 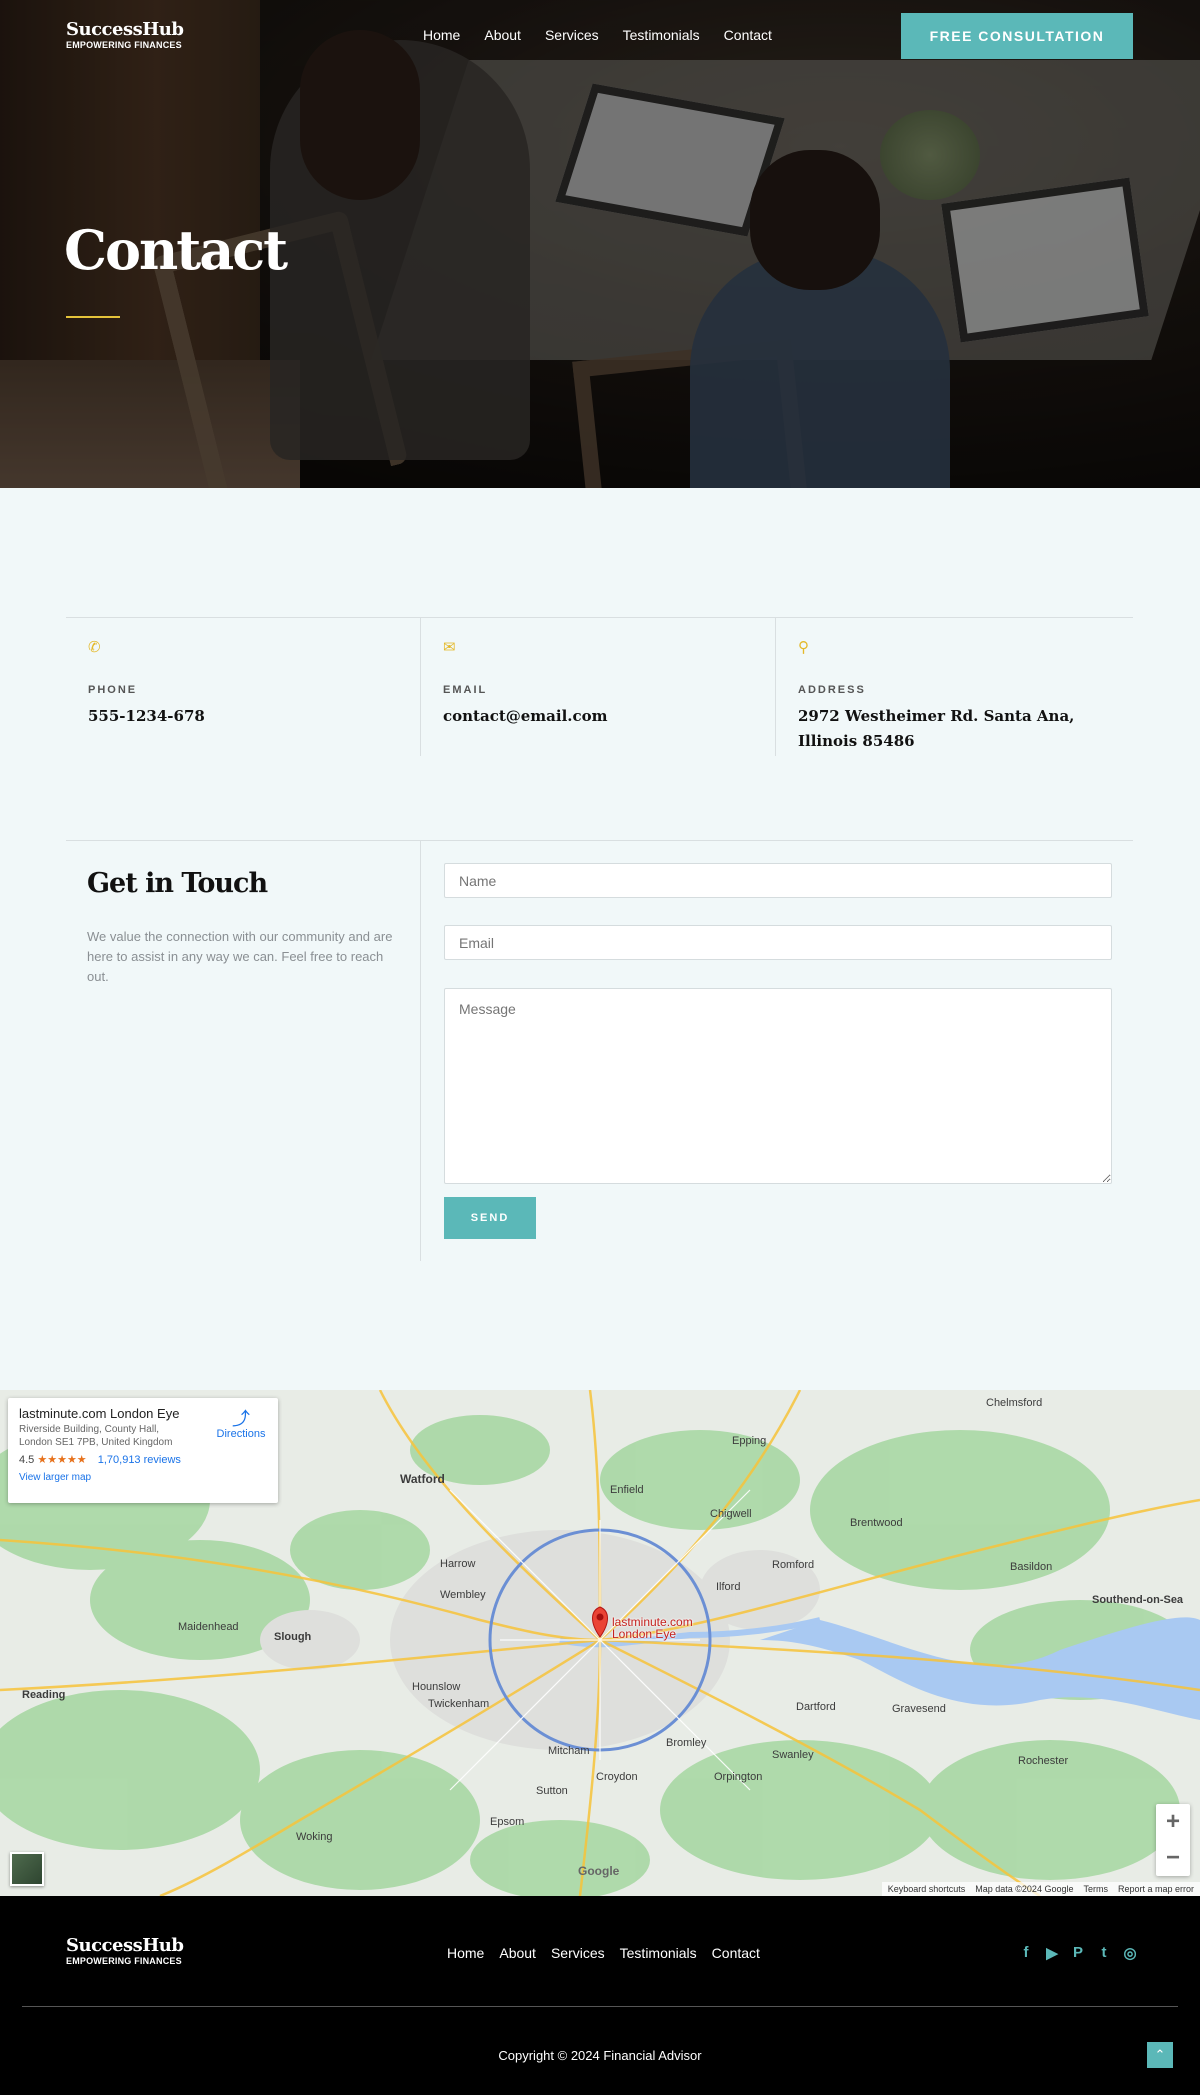 What do you see at coordinates (738, 1777) in the screenshot?
I see `svg-text: Orpington` at bounding box center [738, 1777].